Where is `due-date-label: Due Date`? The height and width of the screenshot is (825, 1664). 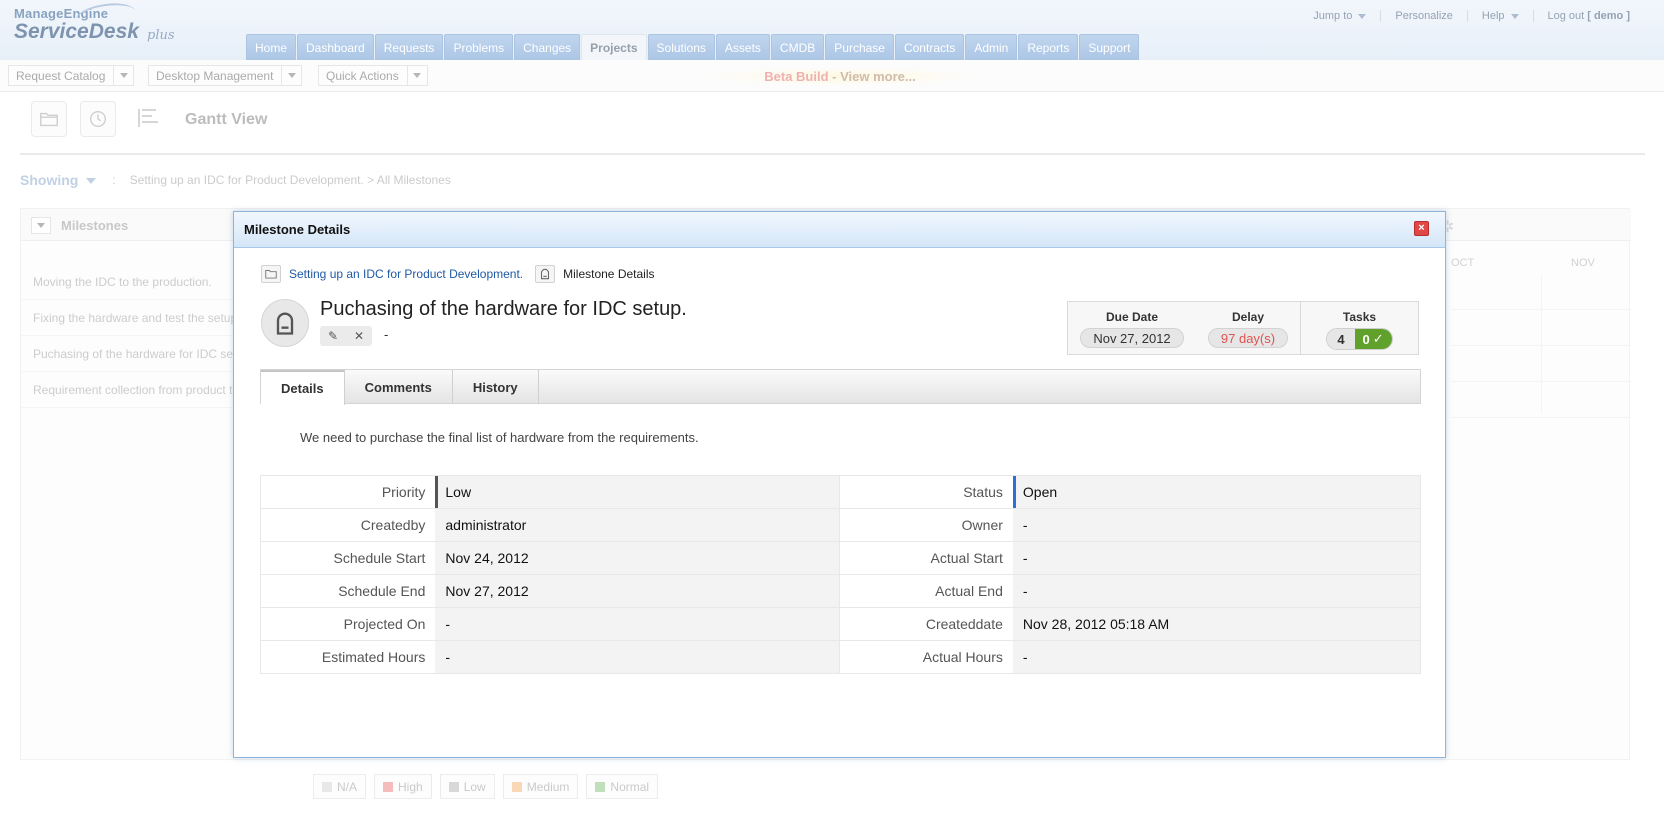
due-date-label: Due Date is located at coordinates (1131, 317).